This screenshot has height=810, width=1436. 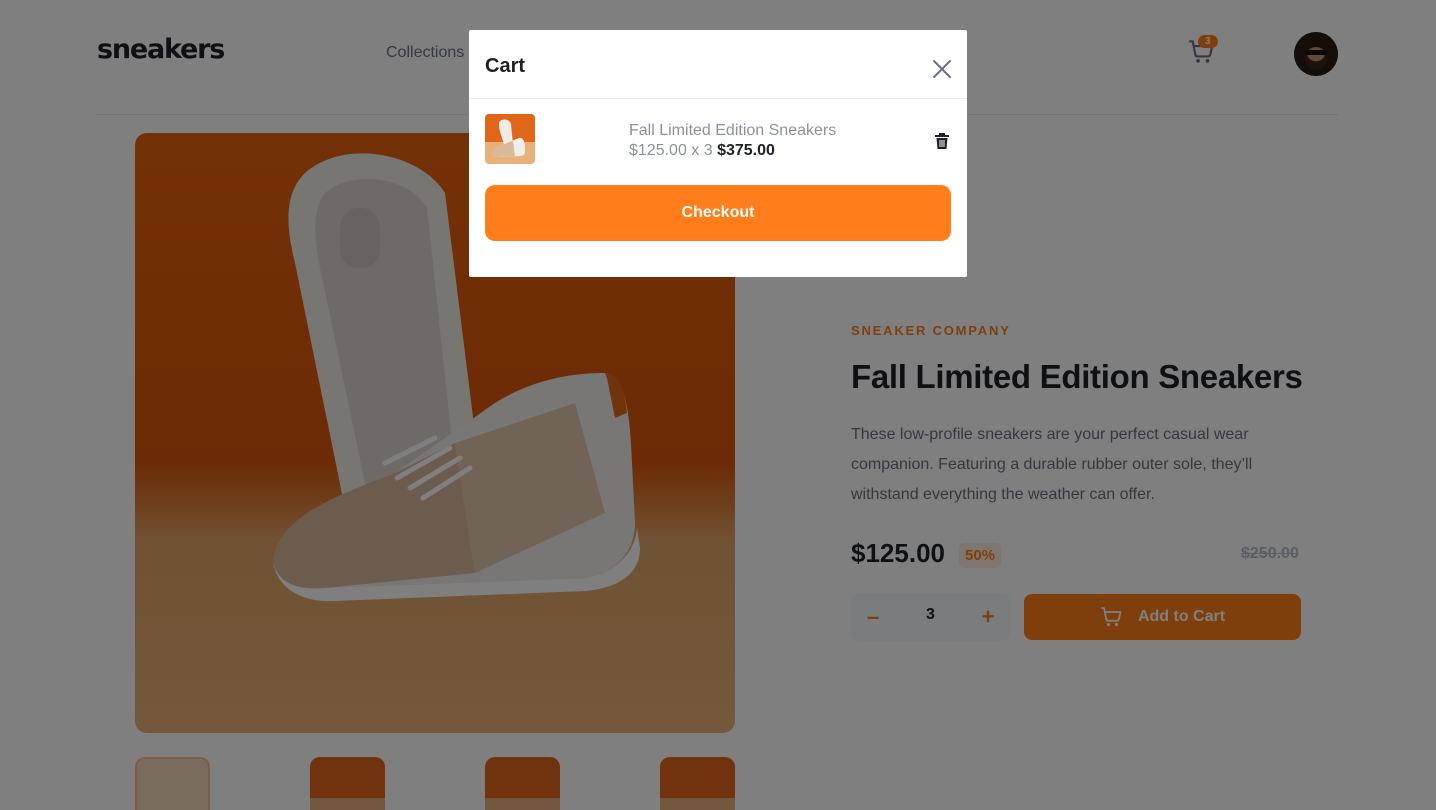 What do you see at coordinates (942, 69) in the screenshot?
I see `close-icon` at bounding box center [942, 69].